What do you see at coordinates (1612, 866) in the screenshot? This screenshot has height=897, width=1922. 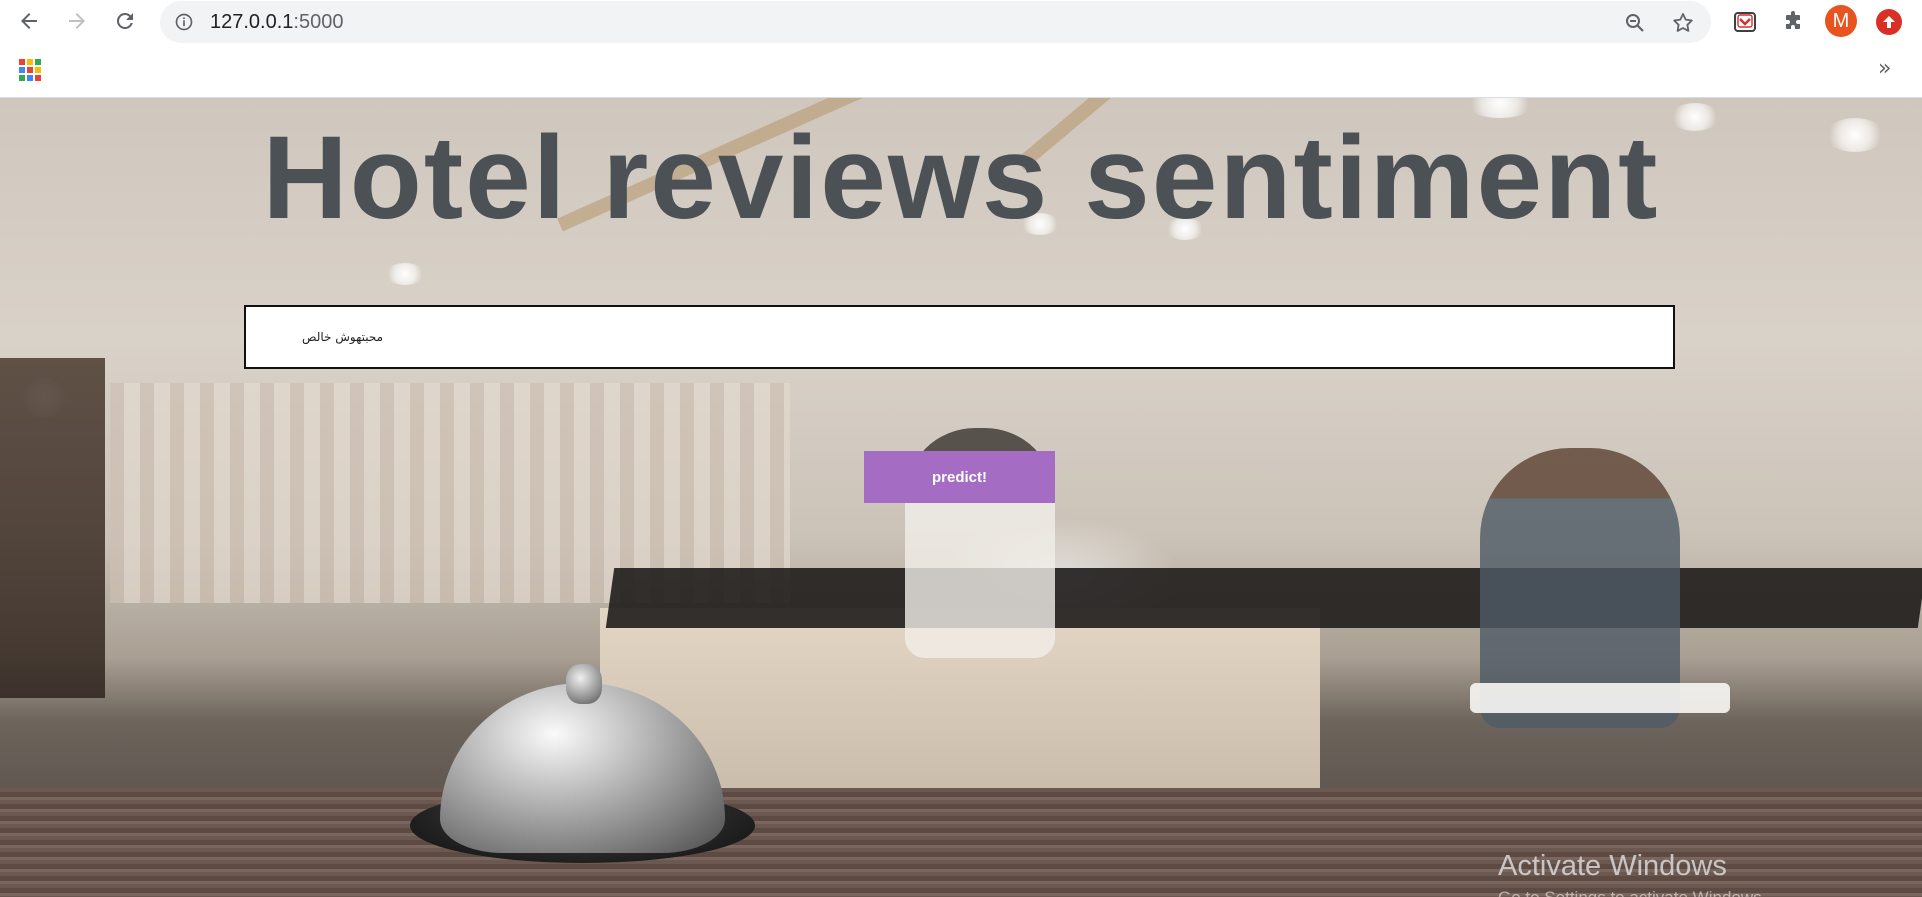 I see `activate-windows-title: Activate Windows` at bounding box center [1612, 866].